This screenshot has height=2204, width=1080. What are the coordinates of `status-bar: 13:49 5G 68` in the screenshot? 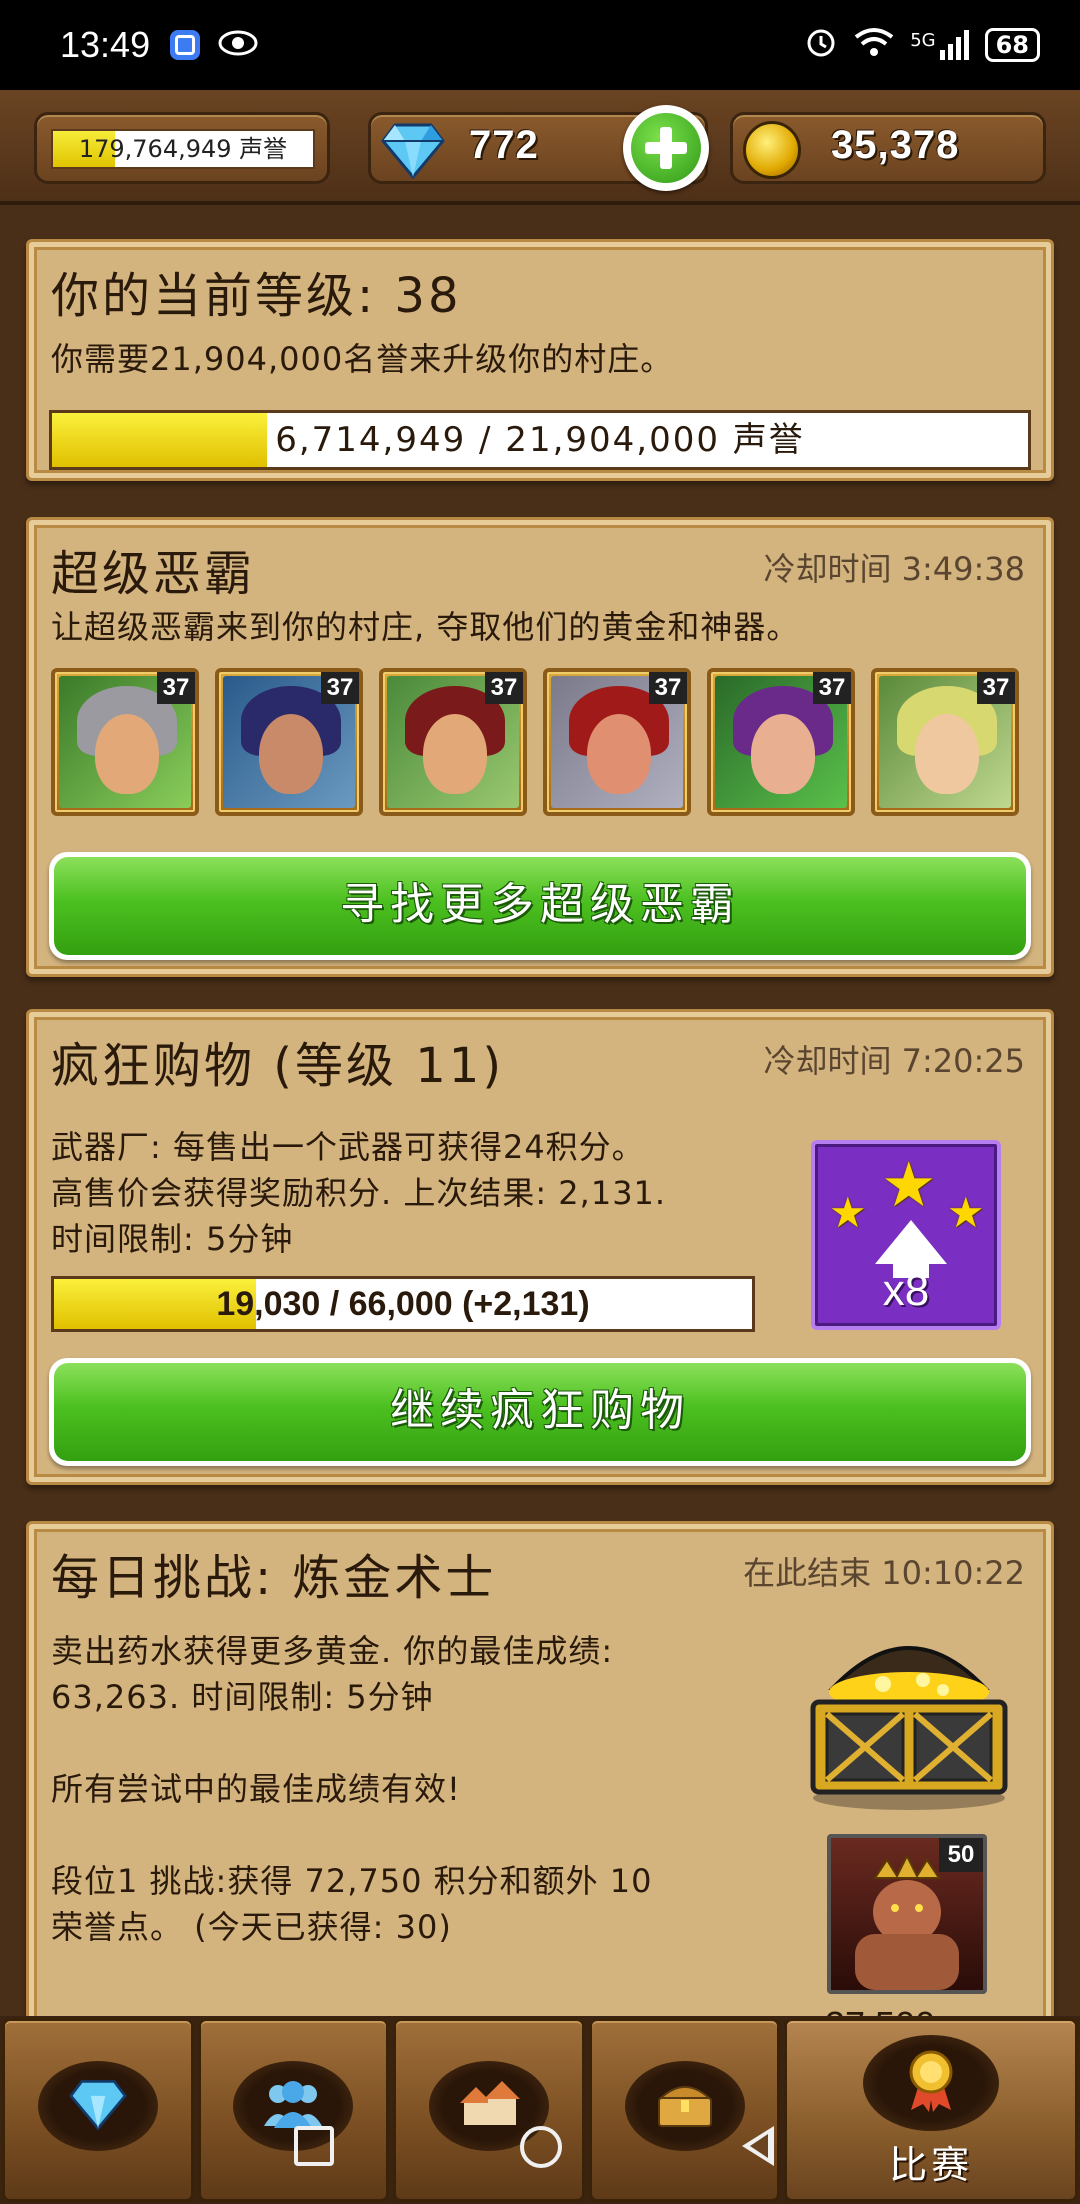 It's located at (540, 45).